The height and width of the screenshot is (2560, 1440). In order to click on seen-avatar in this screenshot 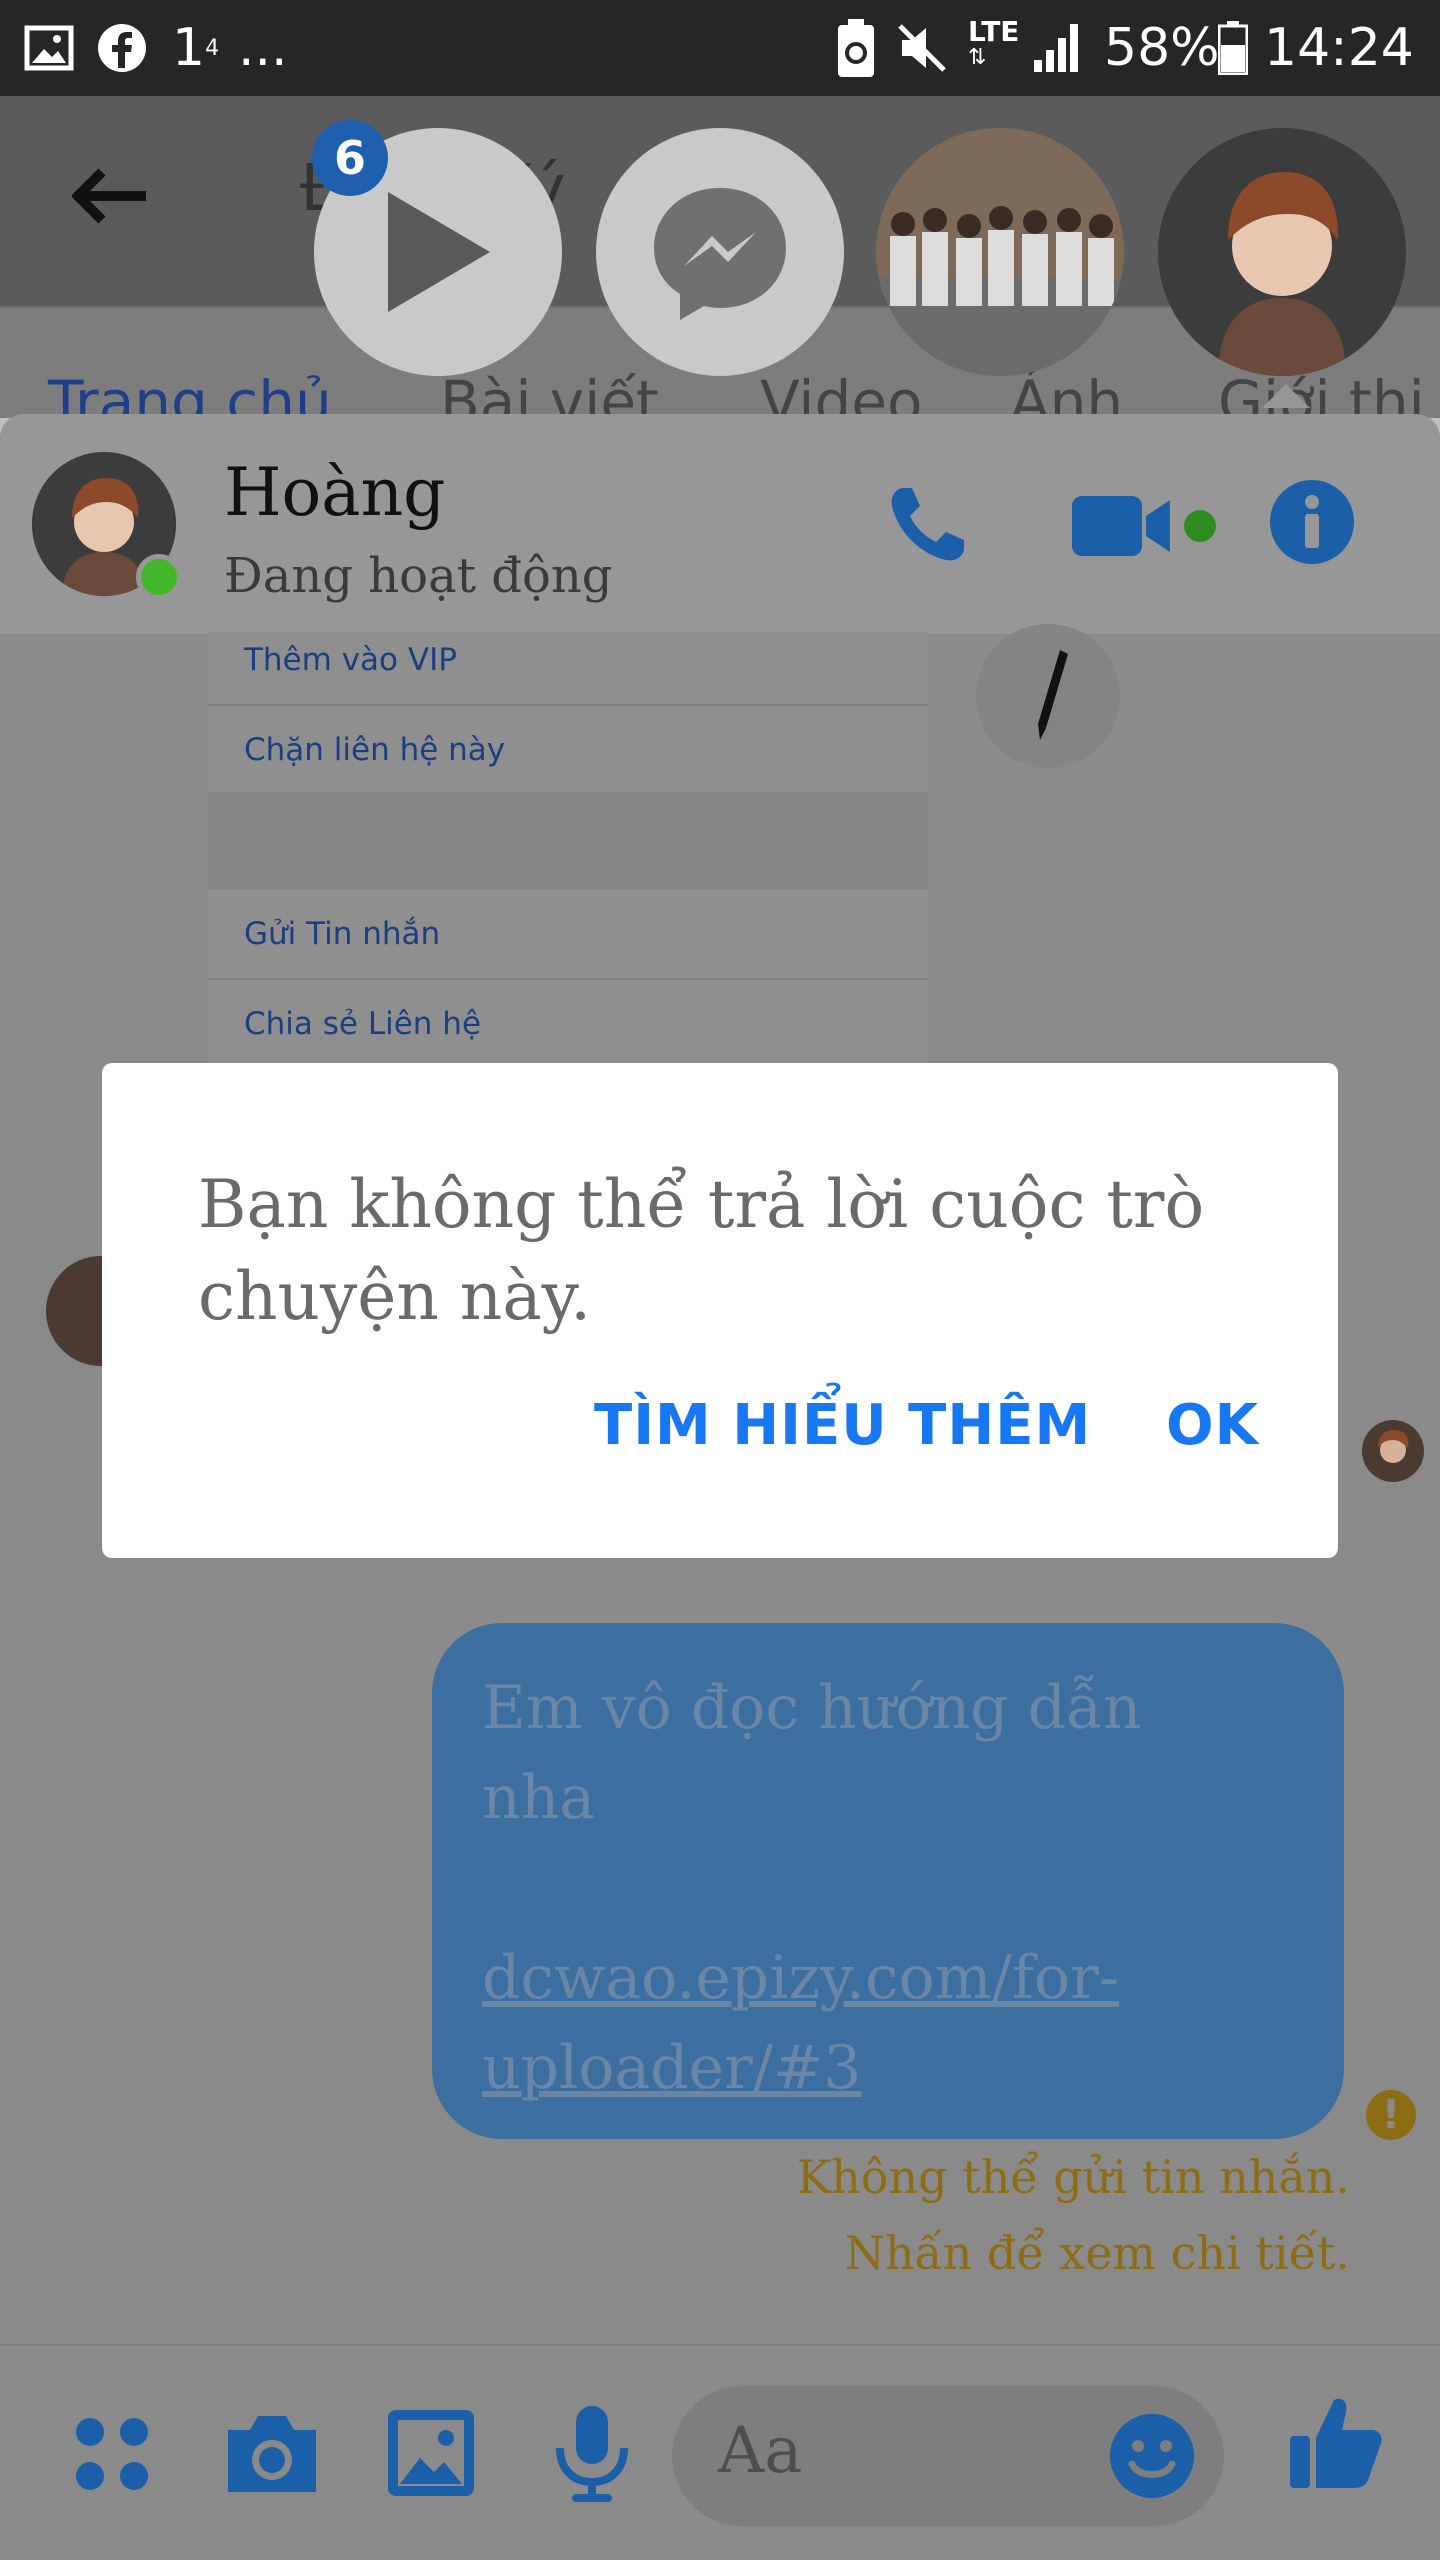, I will do `click(1393, 1451)`.